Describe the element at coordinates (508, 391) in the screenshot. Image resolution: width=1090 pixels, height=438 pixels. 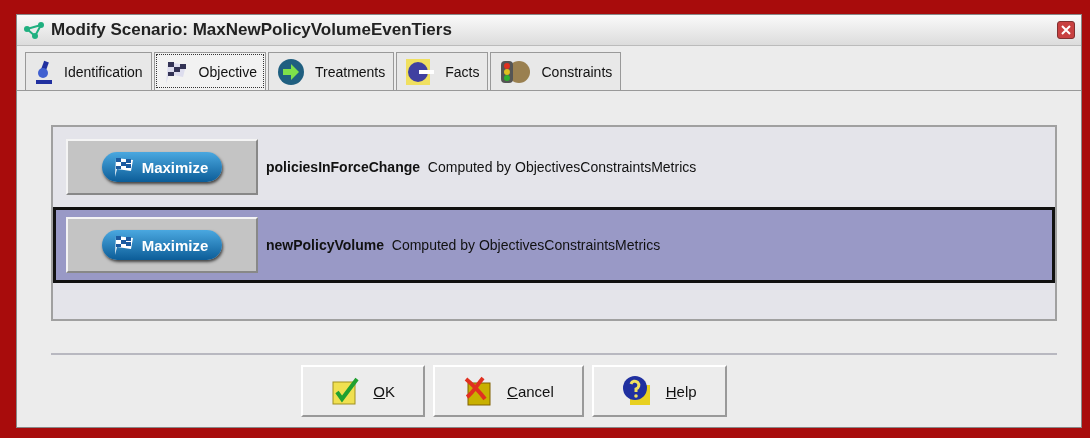
I see `dialog-button: Cancel` at that location.